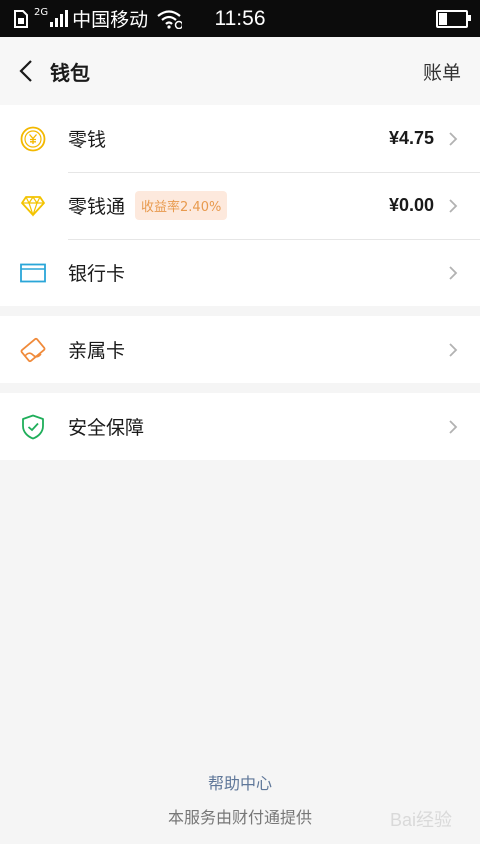  Describe the element at coordinates (411, 138) in the screenshot. I see `change-balance: ¥4.75` at that location.